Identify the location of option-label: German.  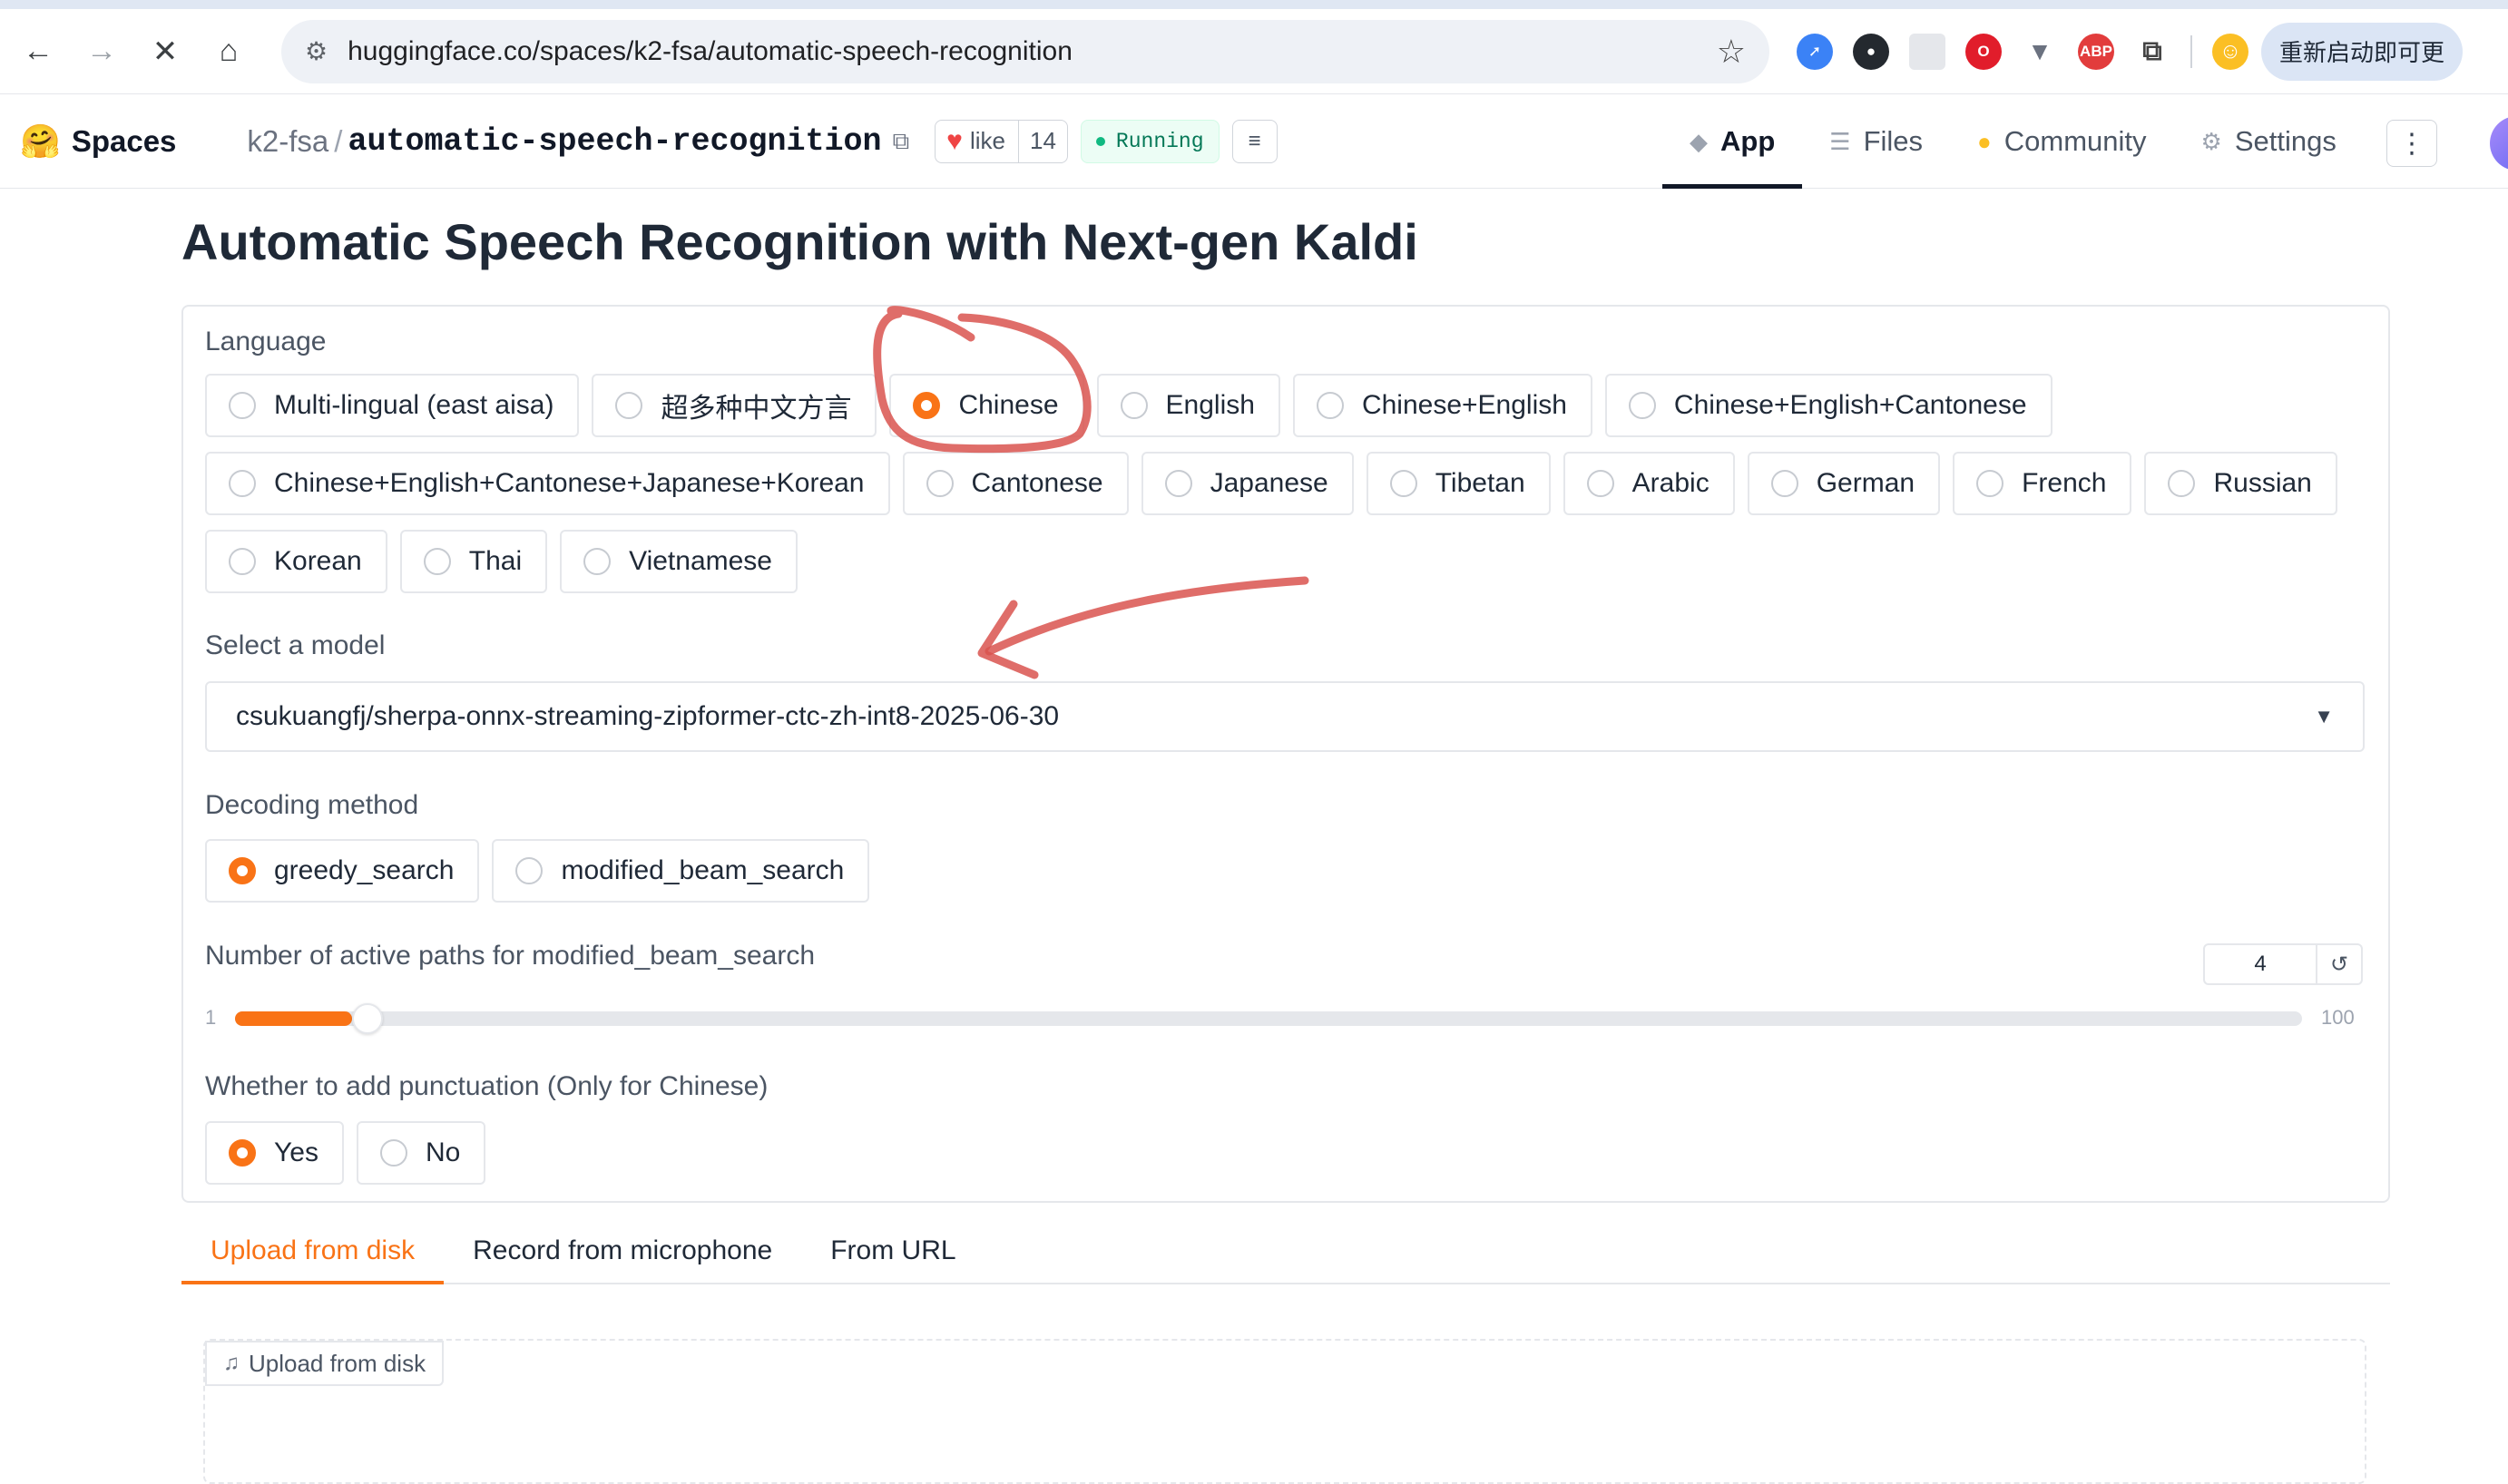
(1865, 483).